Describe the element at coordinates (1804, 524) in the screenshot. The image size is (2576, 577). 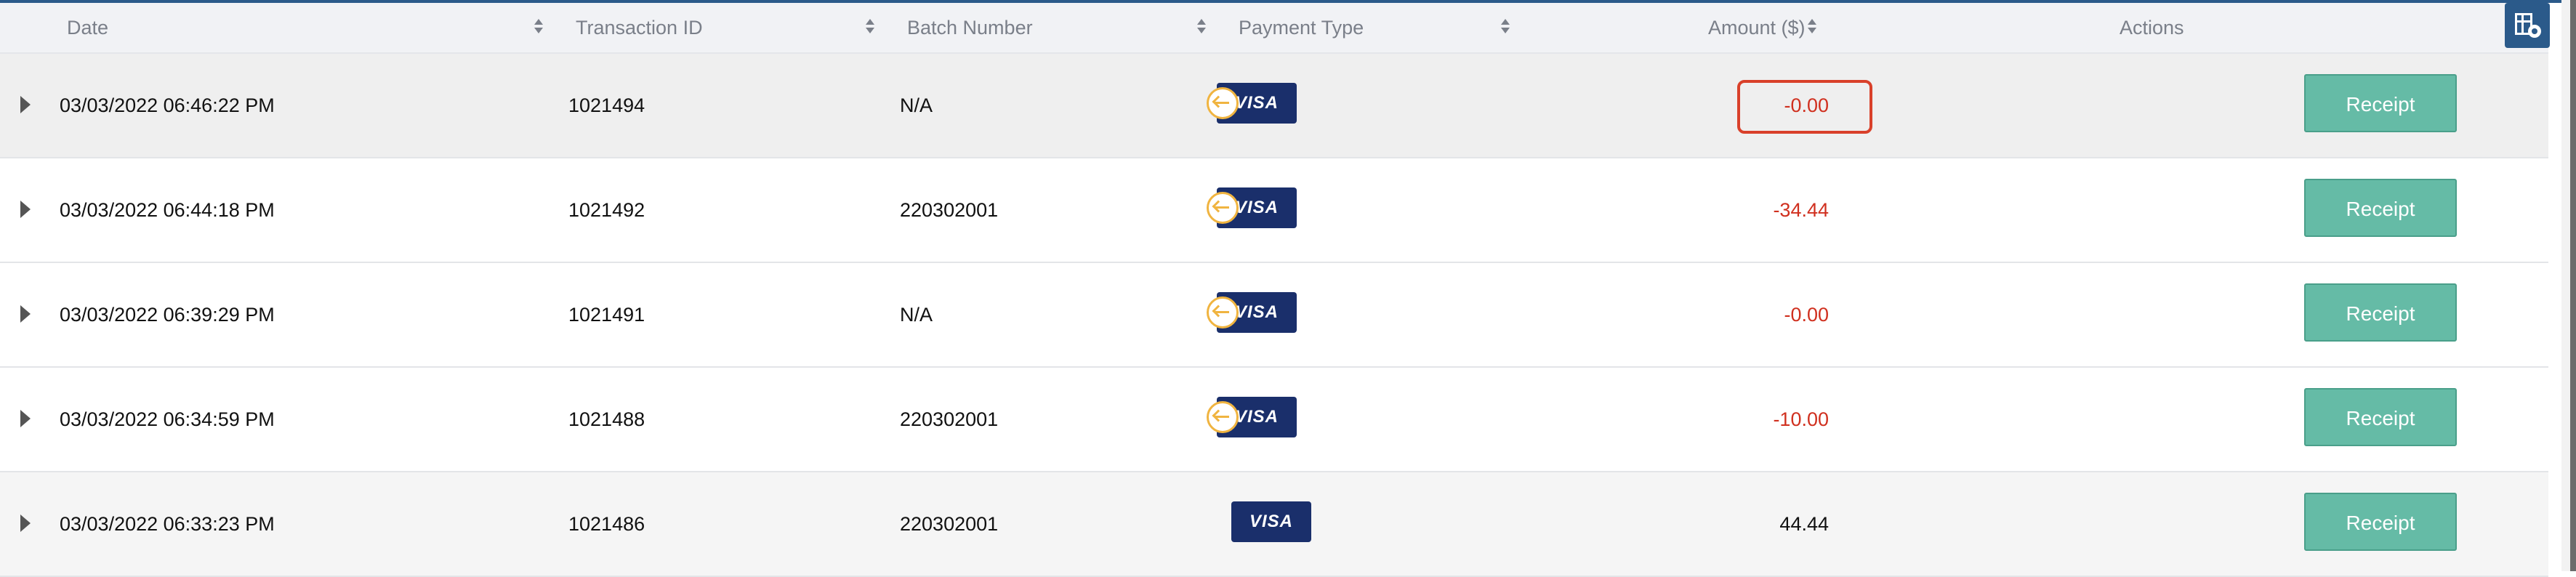
I see `transaction-amount: 44.44` at that location.